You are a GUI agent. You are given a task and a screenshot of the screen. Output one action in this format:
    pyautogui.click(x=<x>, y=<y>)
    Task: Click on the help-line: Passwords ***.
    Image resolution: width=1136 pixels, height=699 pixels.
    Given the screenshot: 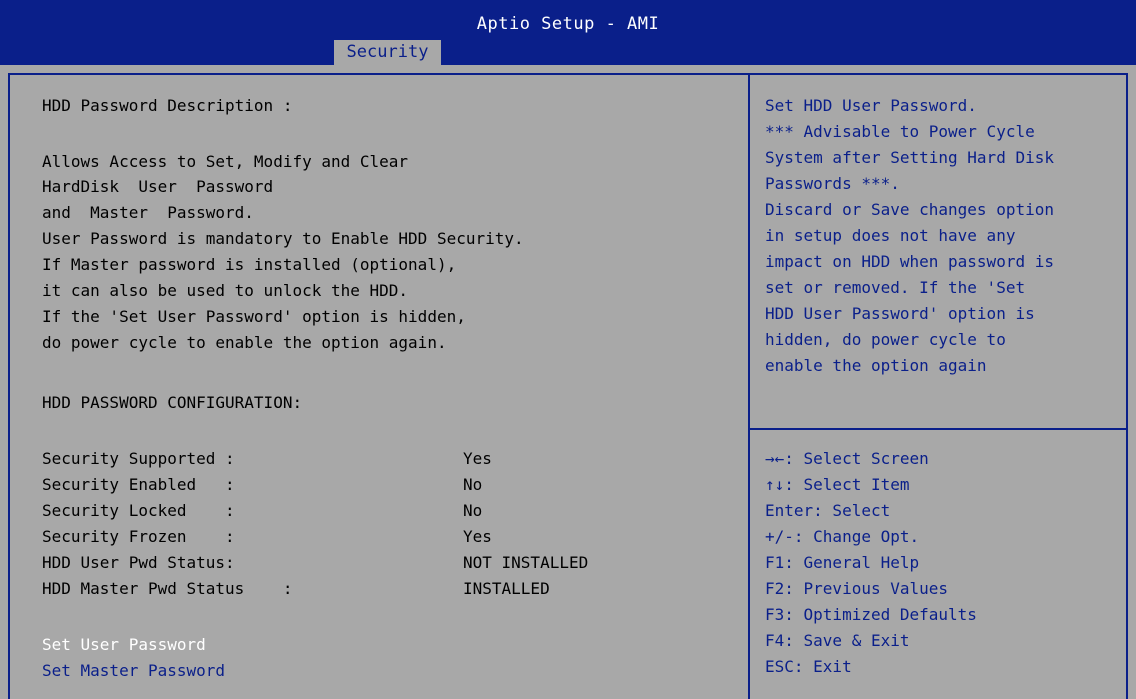 What is the action you would take?
    pyautogui.click(x=832, y=183)
    